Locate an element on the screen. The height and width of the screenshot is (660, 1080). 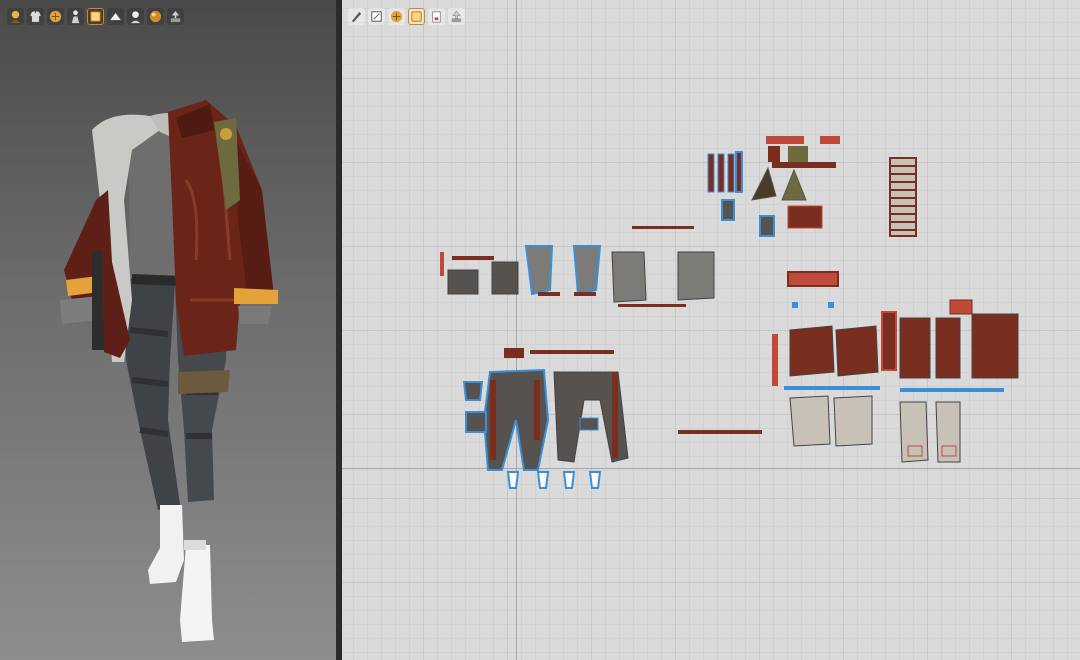
right-cuff is located at coordinates (256, 296).